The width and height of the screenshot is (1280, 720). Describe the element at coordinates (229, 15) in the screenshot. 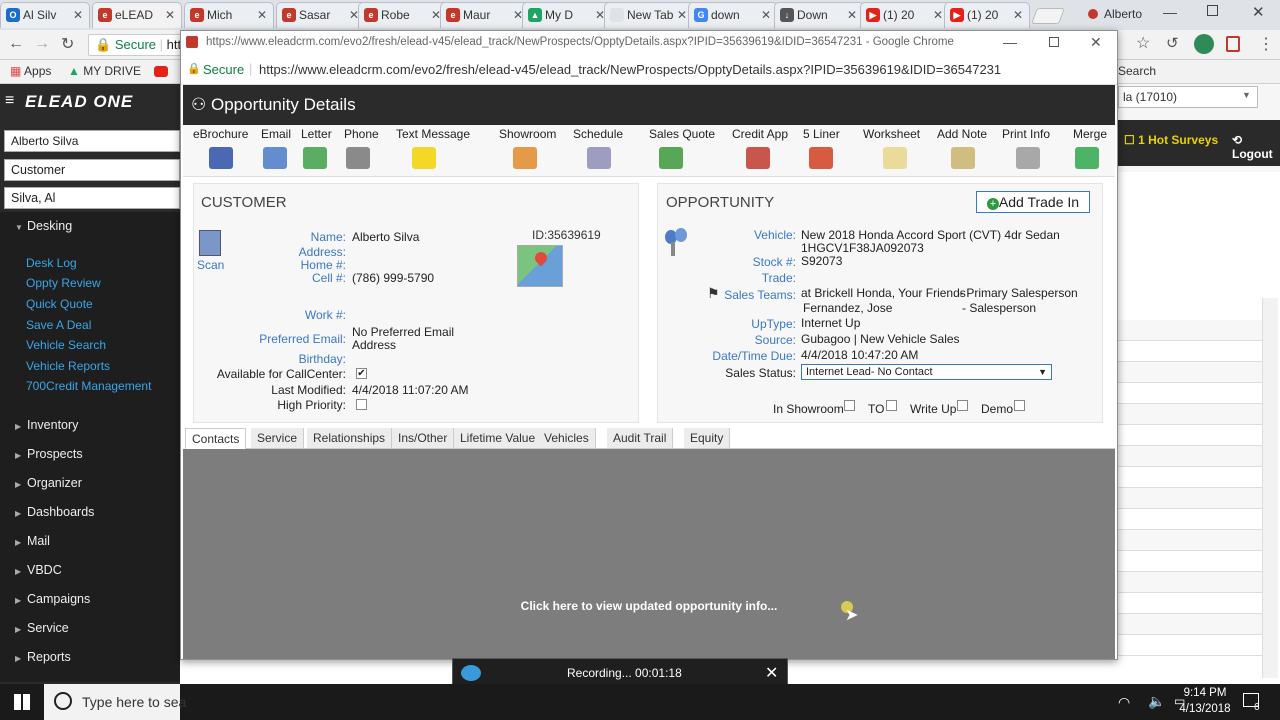

I see `browser-tab: e Mich ✕` at that location.